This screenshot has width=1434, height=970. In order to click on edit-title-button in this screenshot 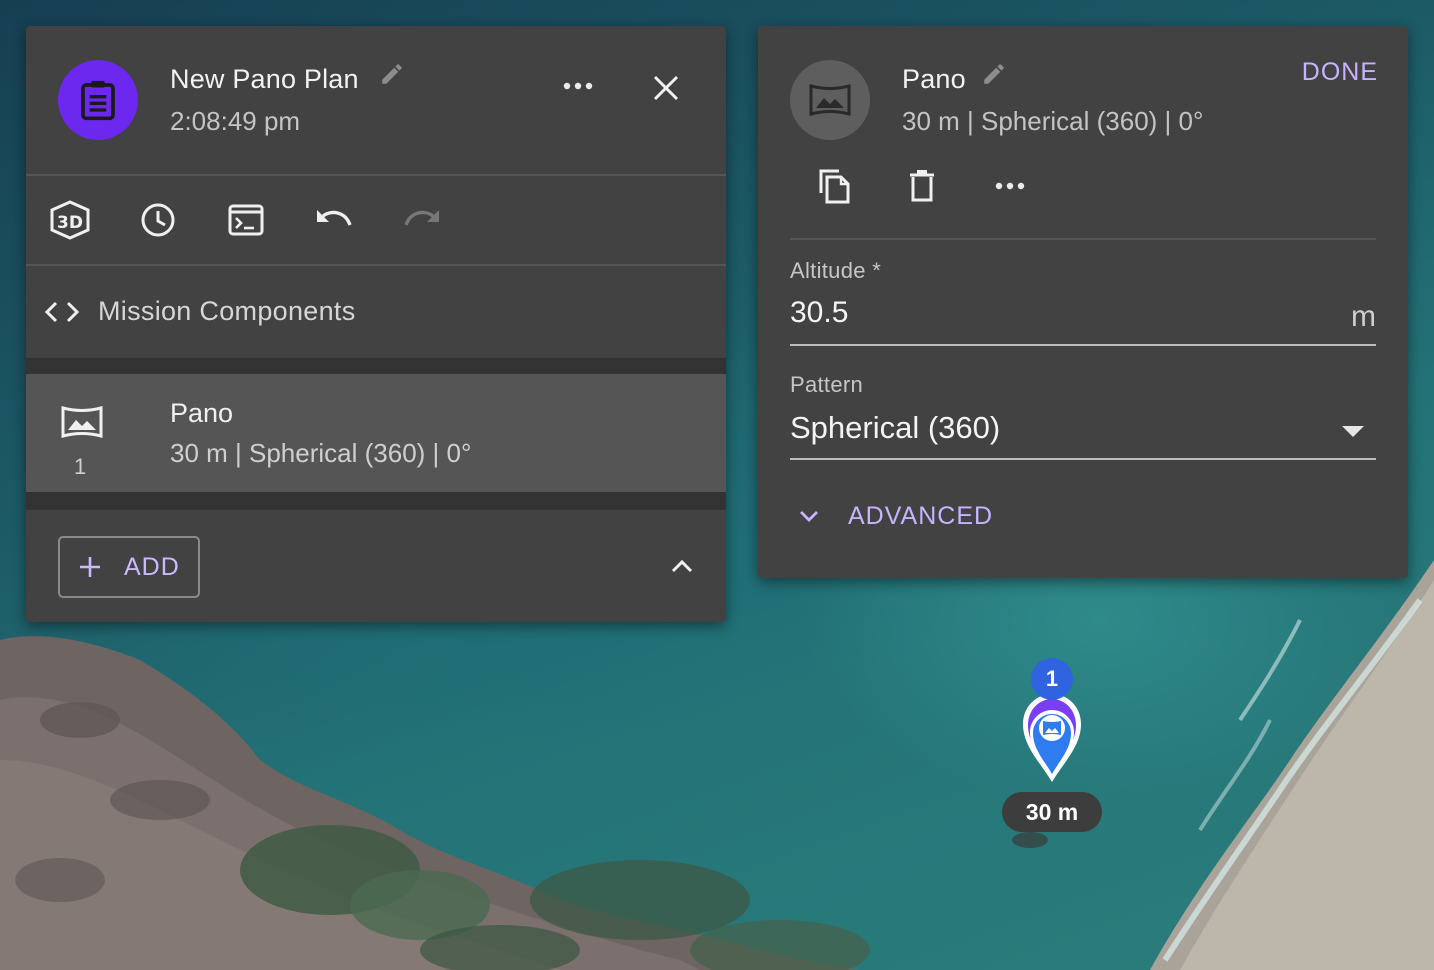, I will do `click(392, 74)`.